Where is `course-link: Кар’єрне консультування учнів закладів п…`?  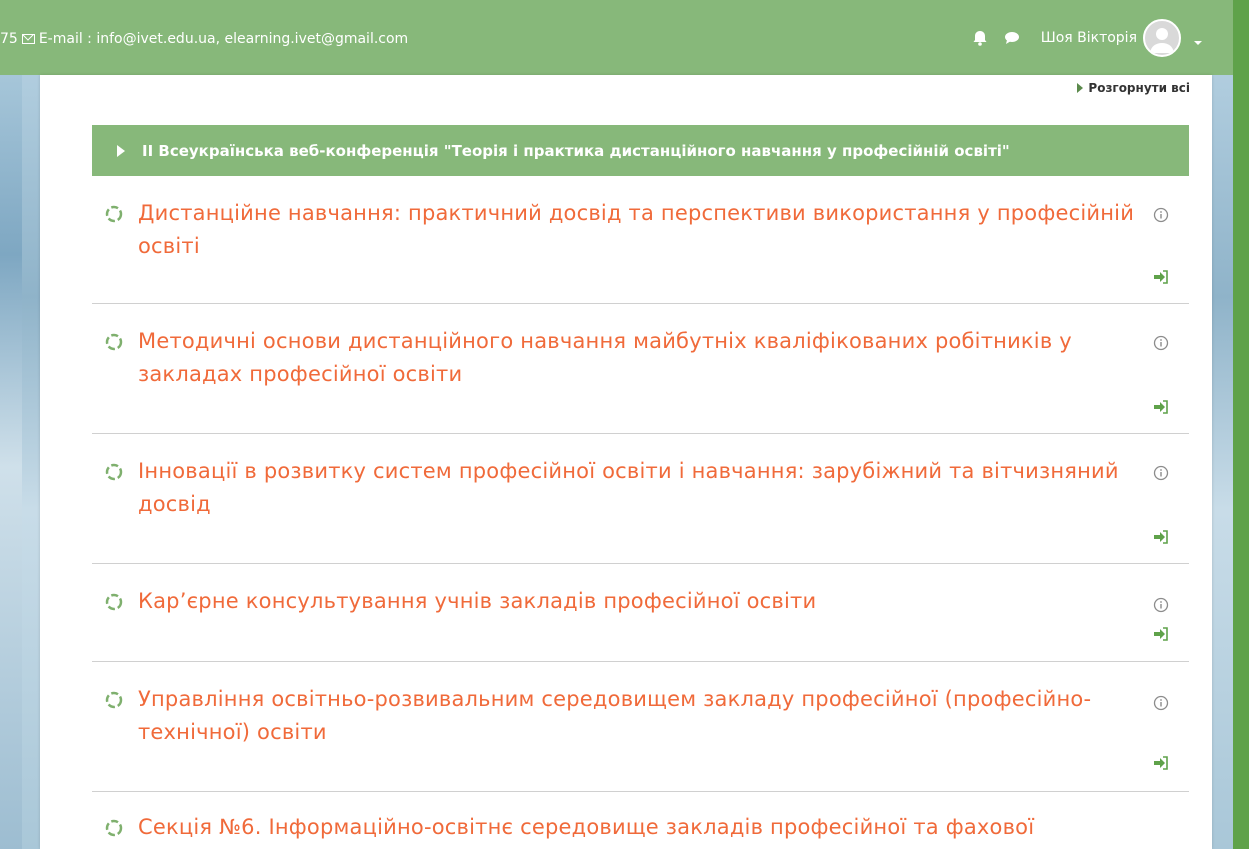
course-link: Кар’єрне консультування учнів закладів п… is located at coordinates (638, 601).